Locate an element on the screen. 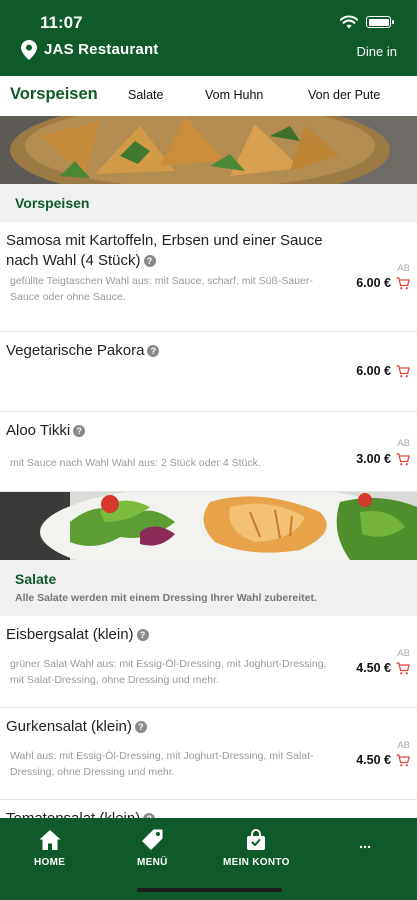 This screenshot has width=417, height=900. tab-vorspeisen: Vorspeisen is located at coordinates (54, 94).